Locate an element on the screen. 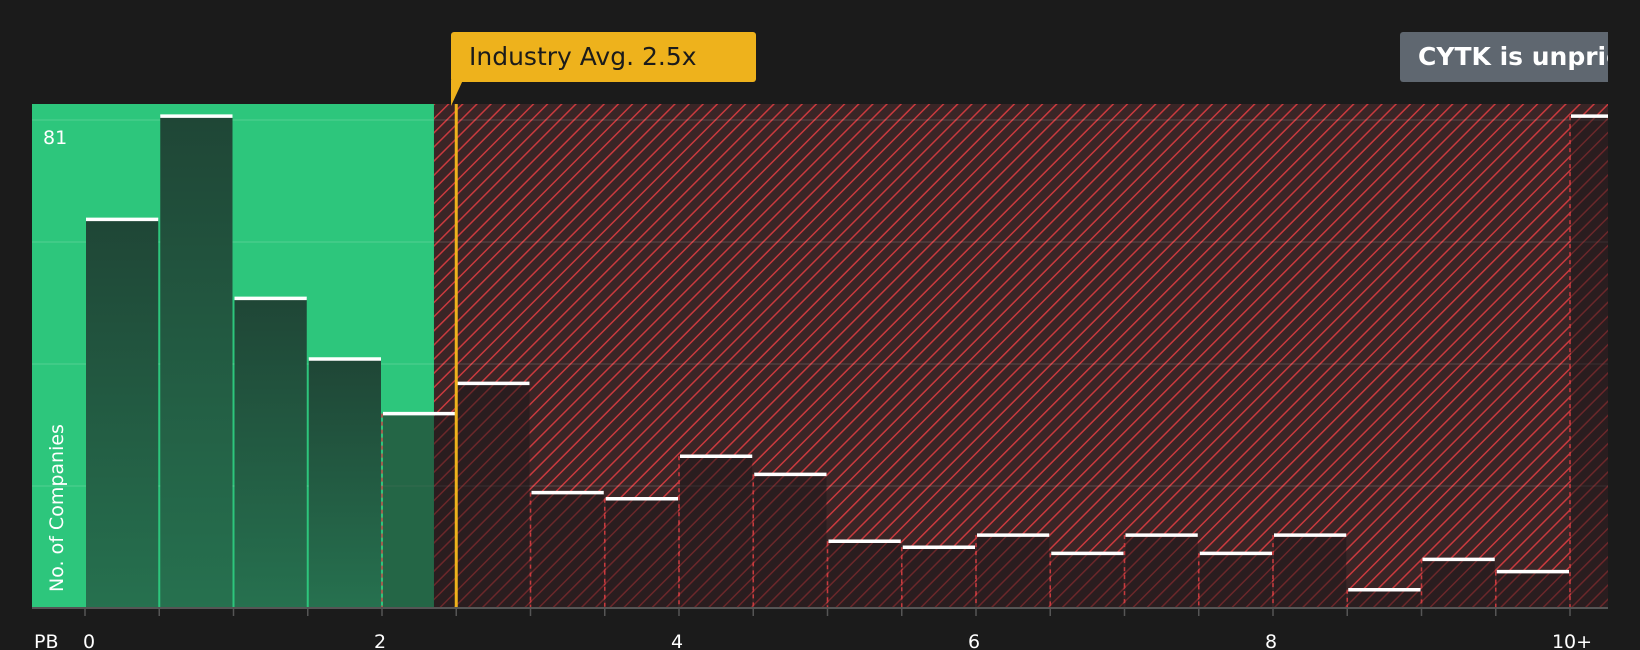  x-tick-label: 0 is located at coordinates (89, 640).